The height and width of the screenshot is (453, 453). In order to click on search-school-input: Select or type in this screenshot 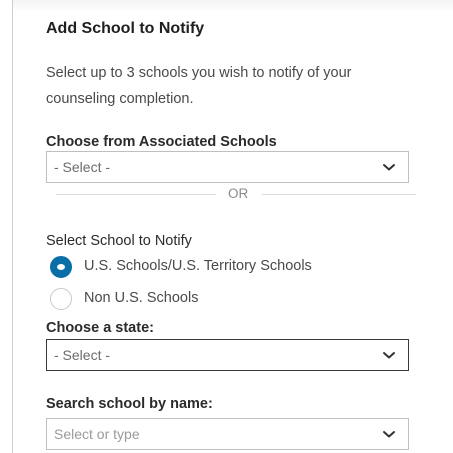, I will do `click(227, 434)`.